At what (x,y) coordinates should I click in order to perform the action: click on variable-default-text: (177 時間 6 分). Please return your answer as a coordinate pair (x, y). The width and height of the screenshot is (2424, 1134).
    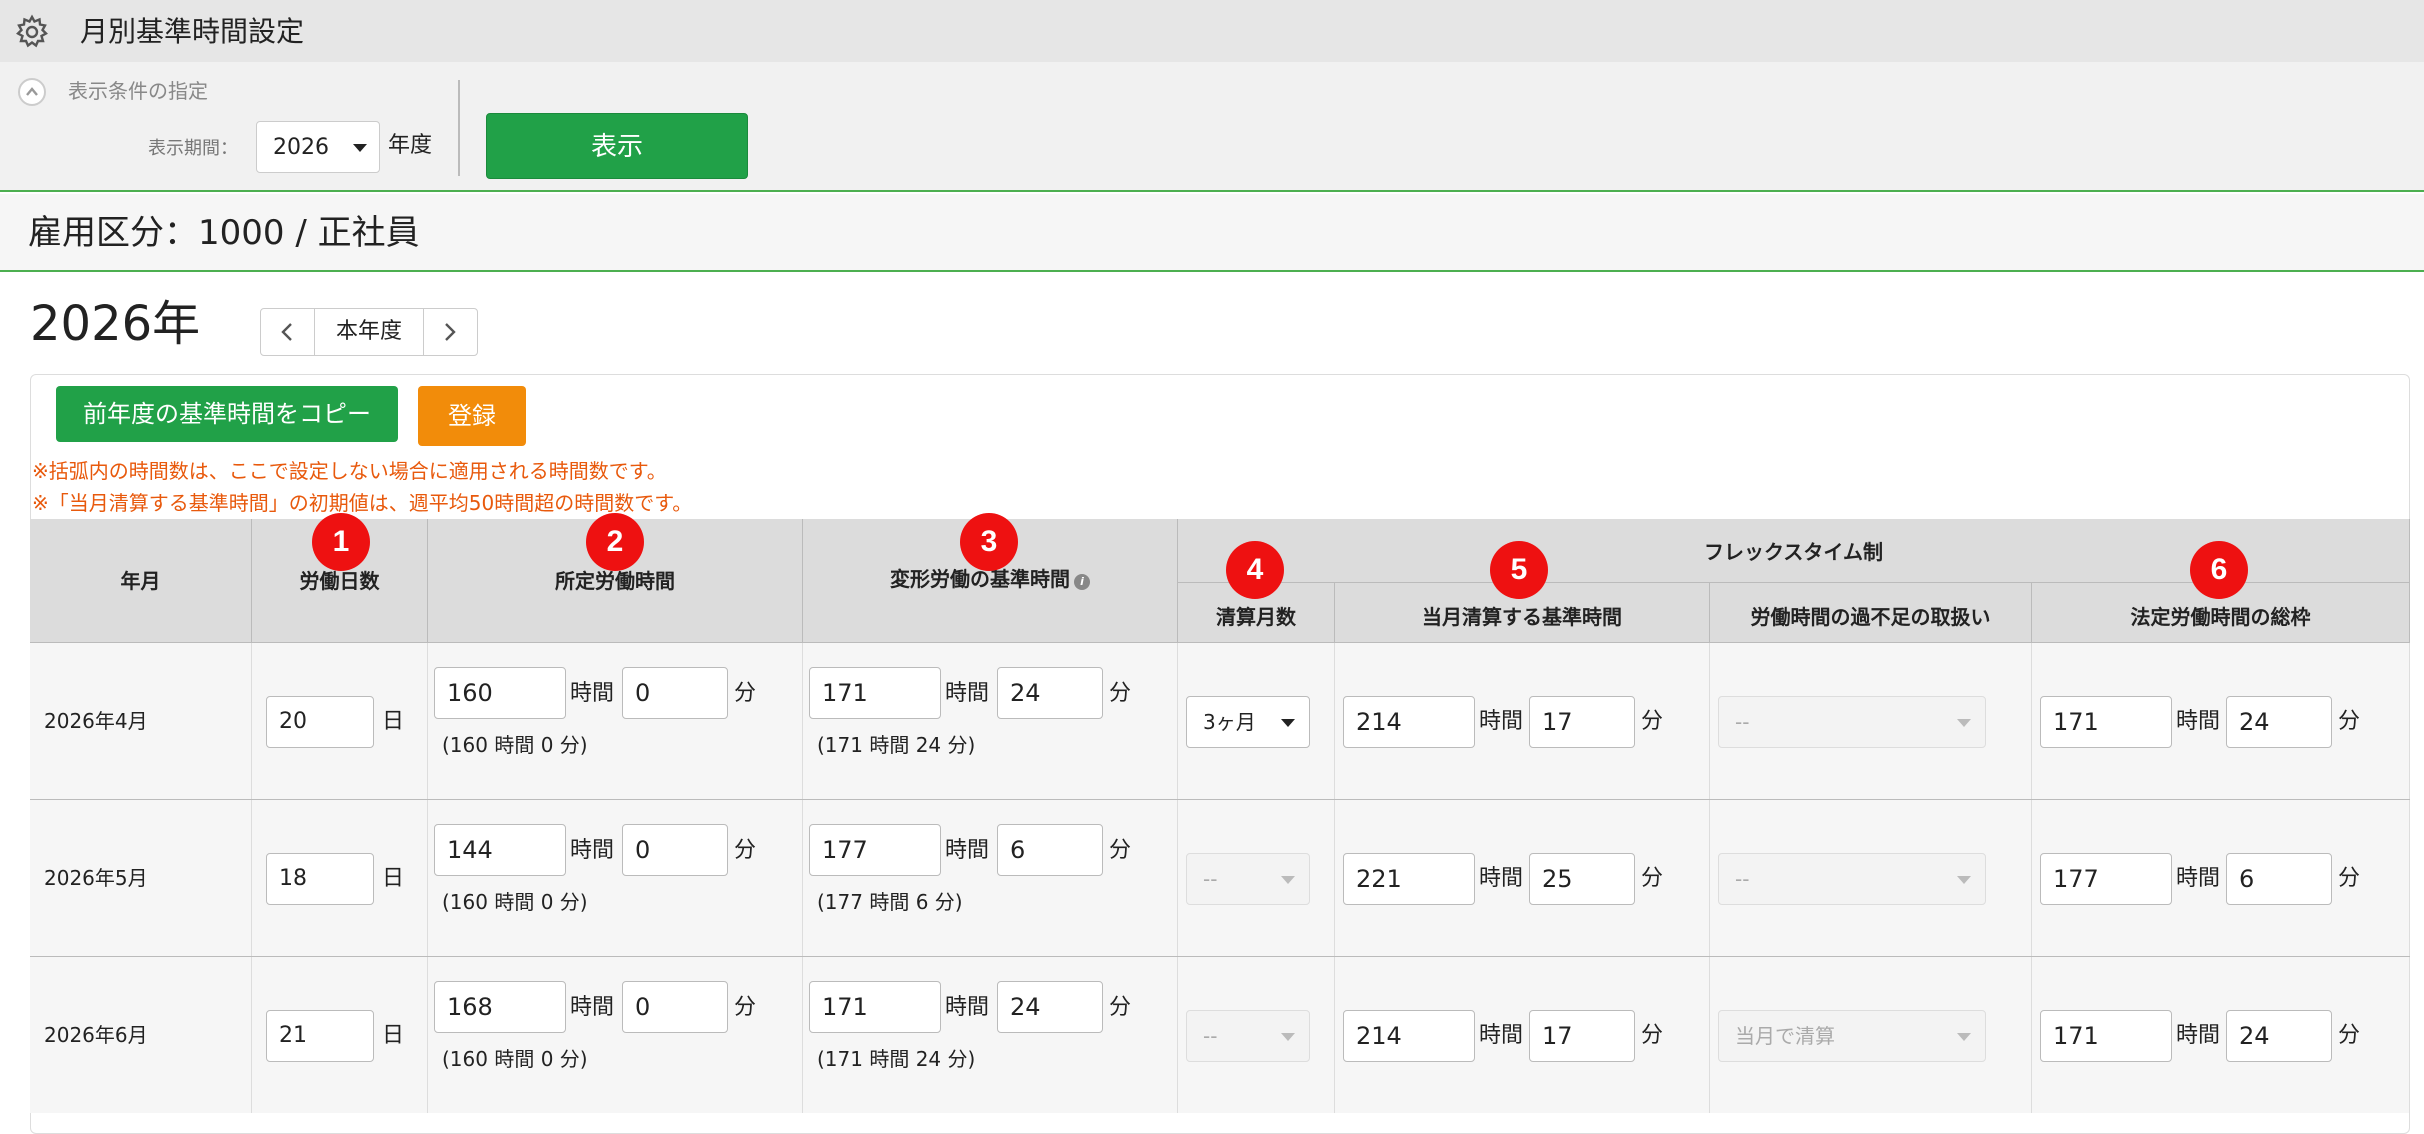
    Looking at the image, I should click on (890, 902).